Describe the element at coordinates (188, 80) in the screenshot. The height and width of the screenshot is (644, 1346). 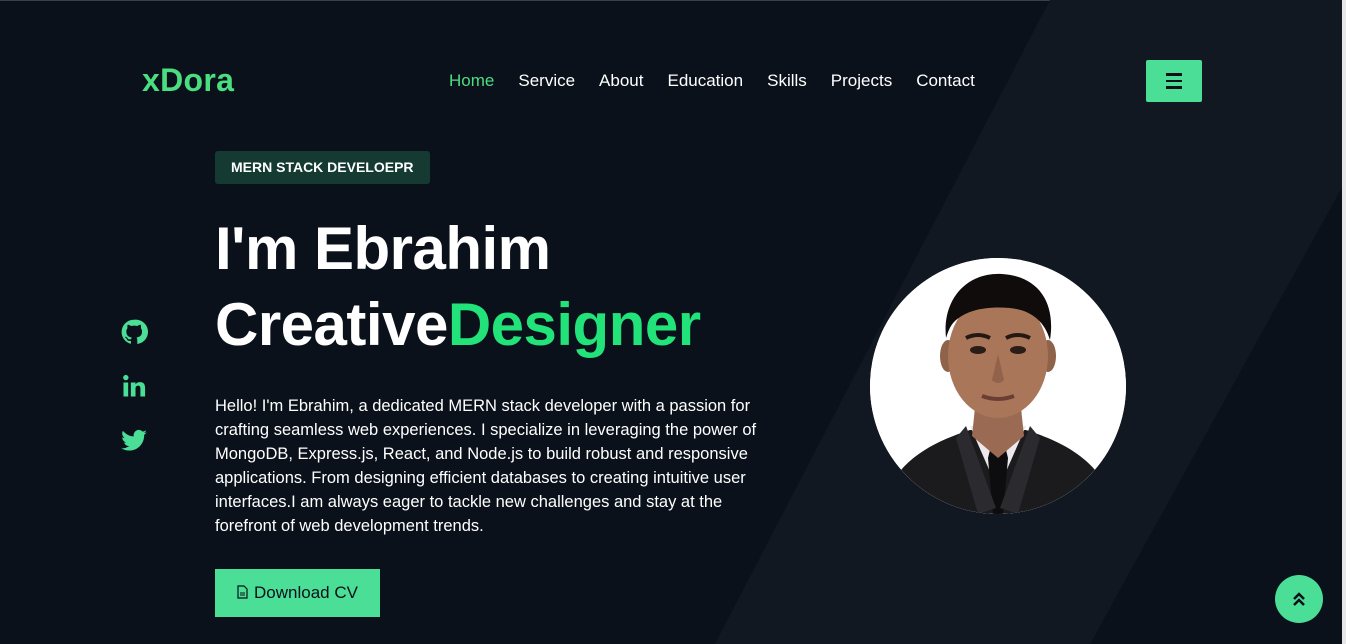
I see `site-logo: xDora` at that location.